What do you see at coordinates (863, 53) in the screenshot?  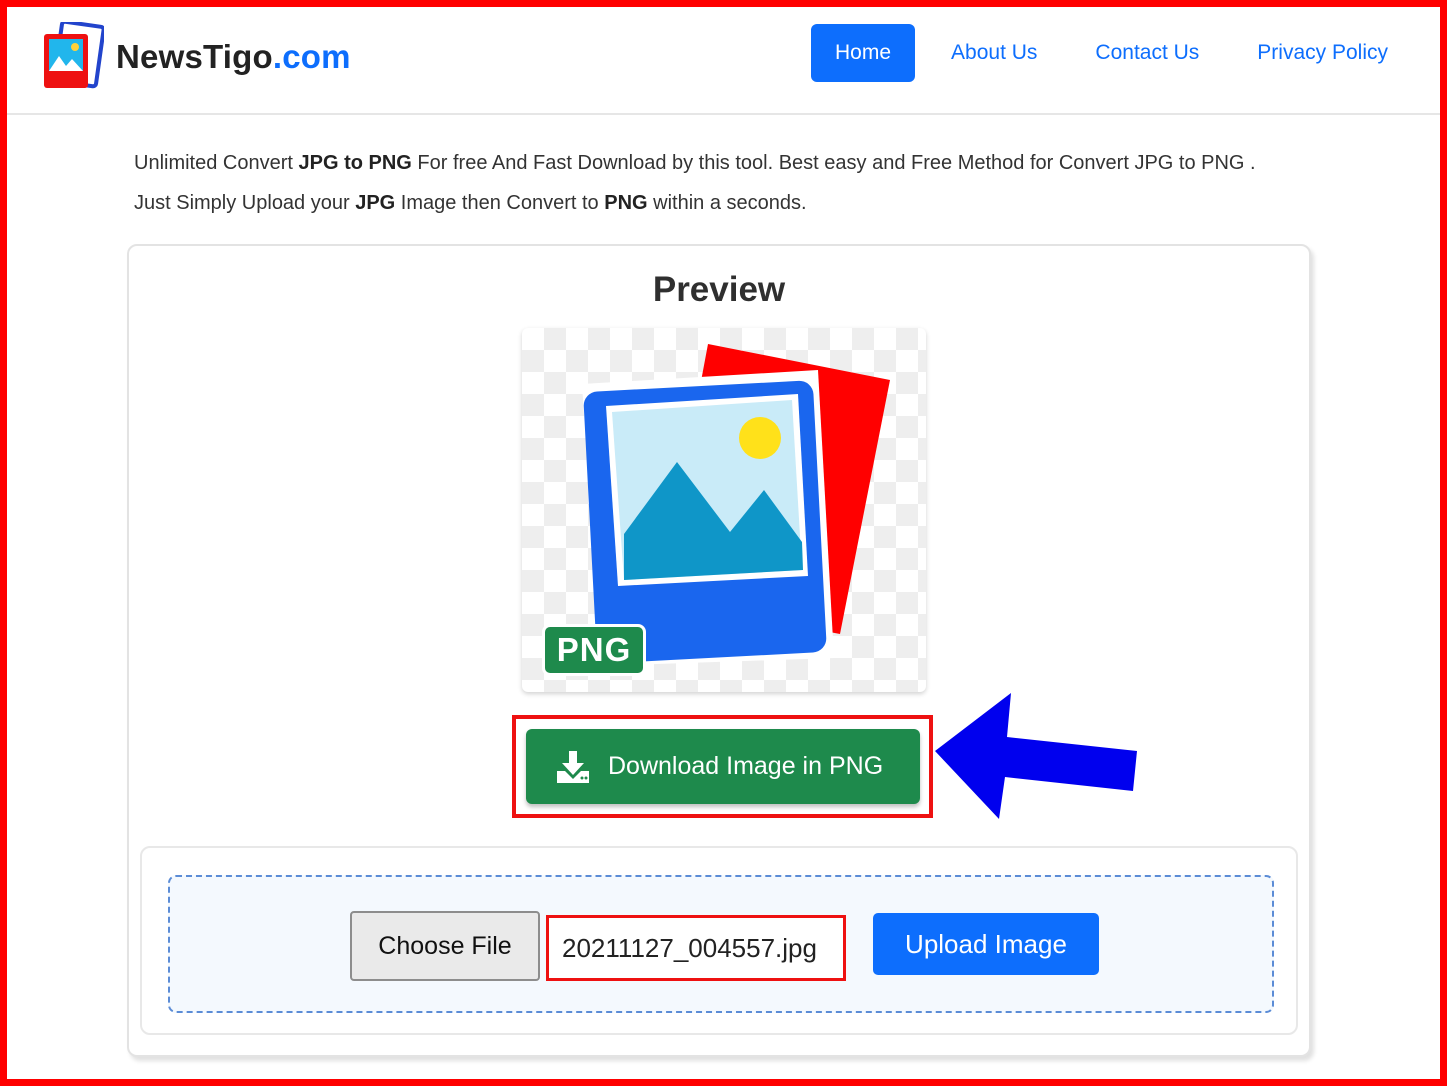 I see `nav-home: Home` at bounding box center [863, 53].